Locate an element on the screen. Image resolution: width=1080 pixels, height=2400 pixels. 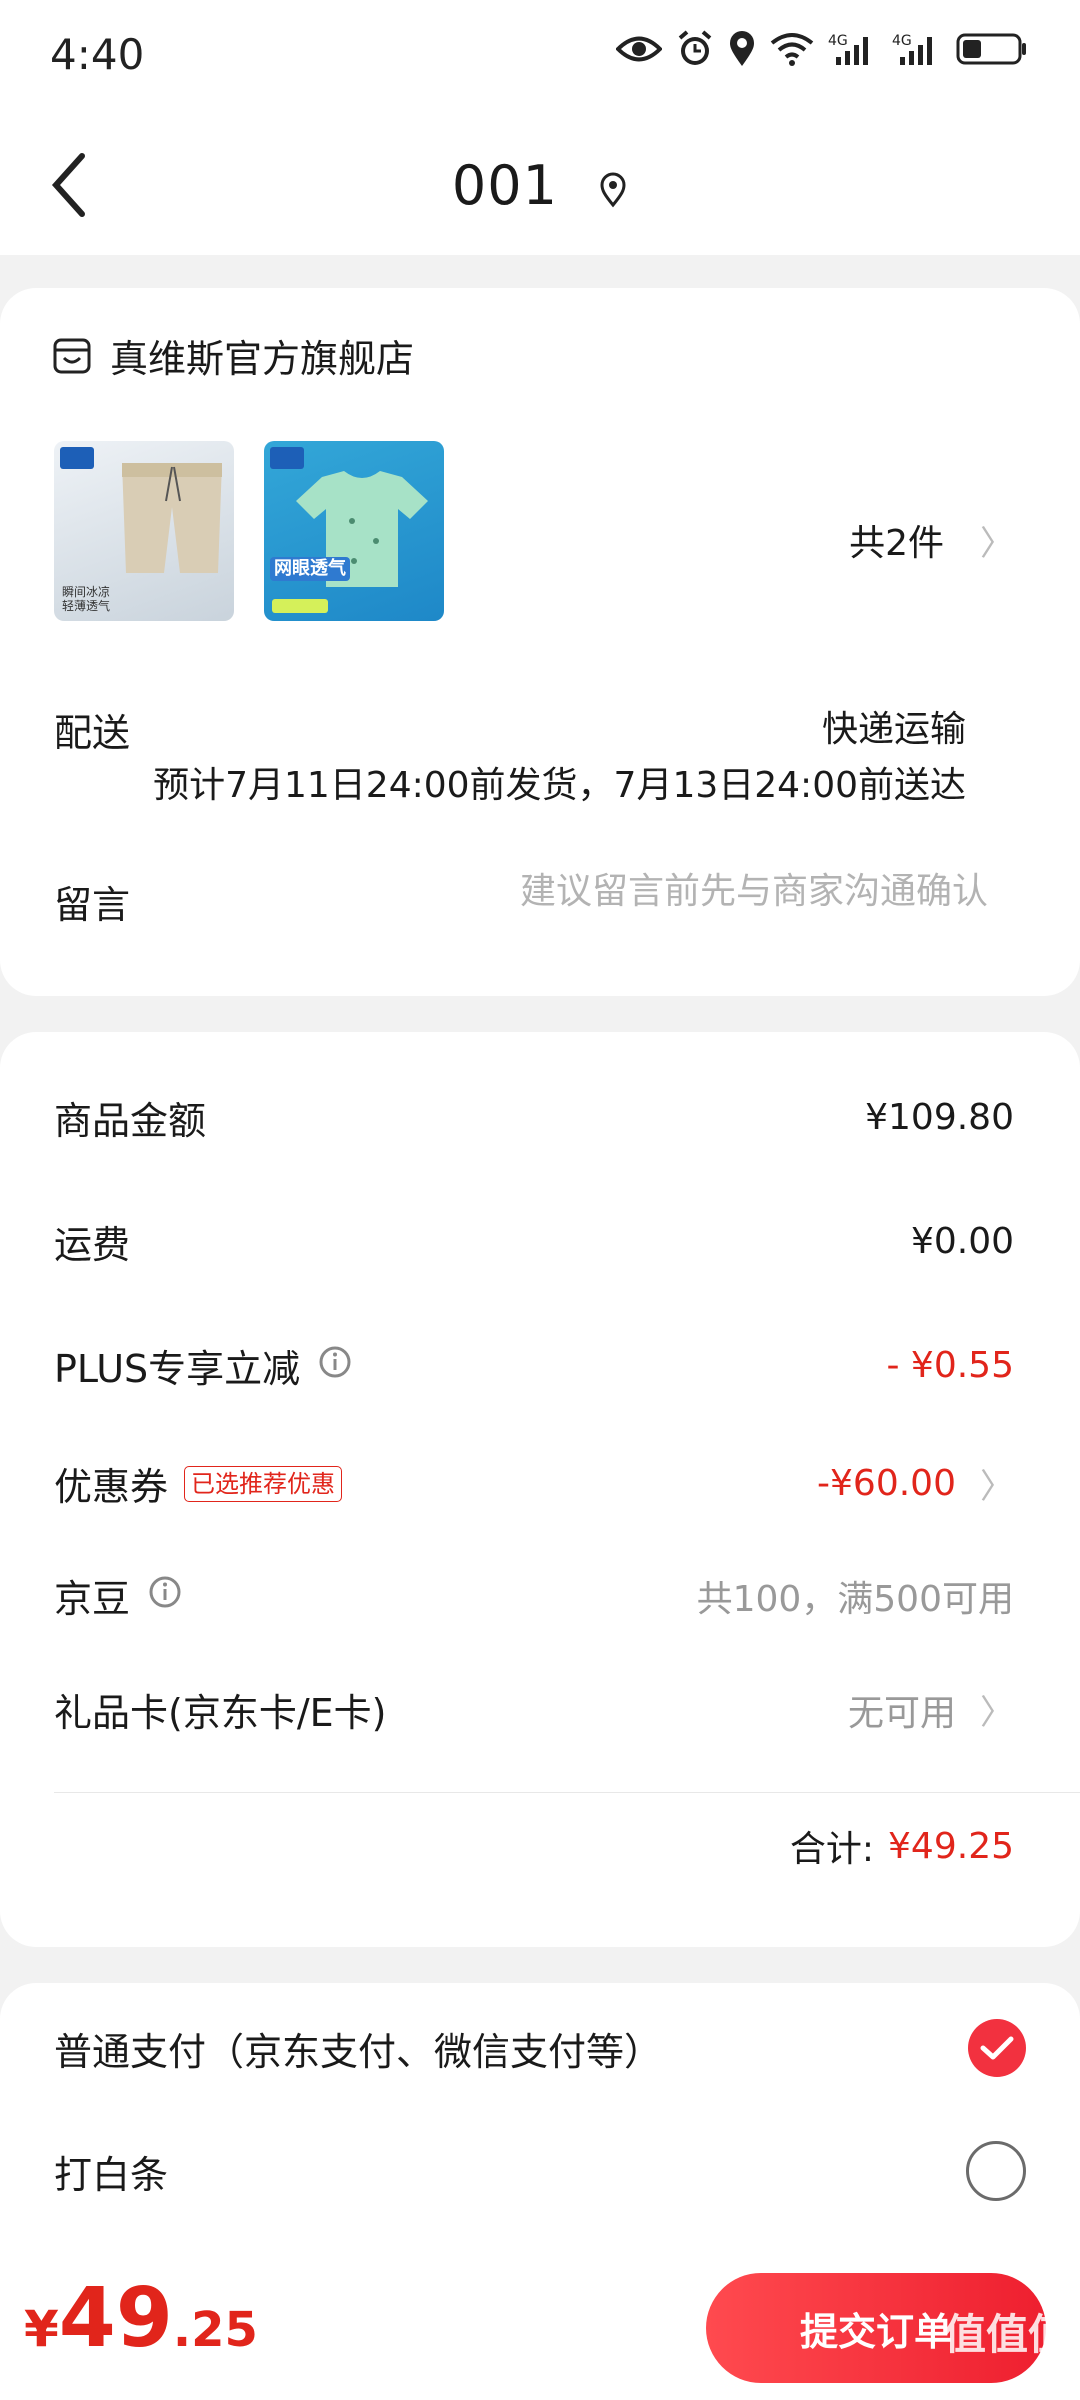
delivery-method: 快递运输 is located at coordinates (894, 726).